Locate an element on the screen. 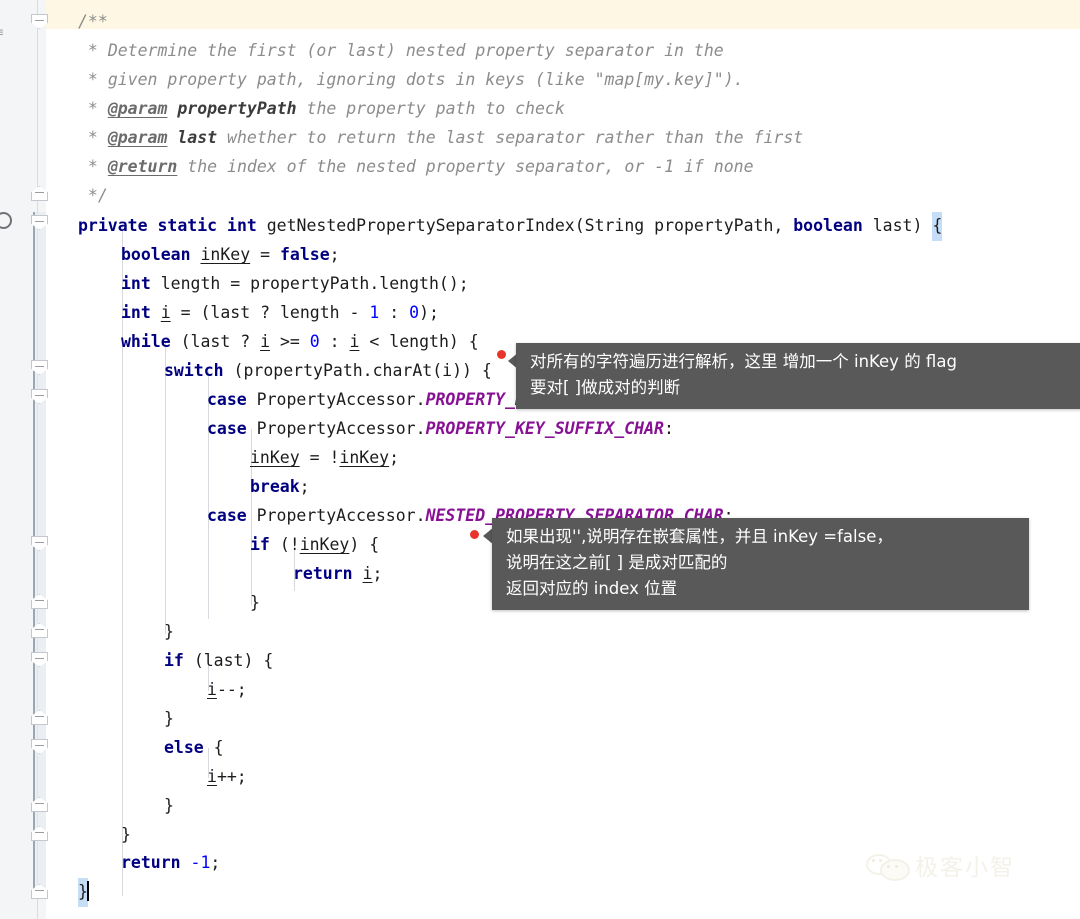 Image resolution: width=1080 pixels, height=919 pixels. text-caret is located at coordinates (87, 891).